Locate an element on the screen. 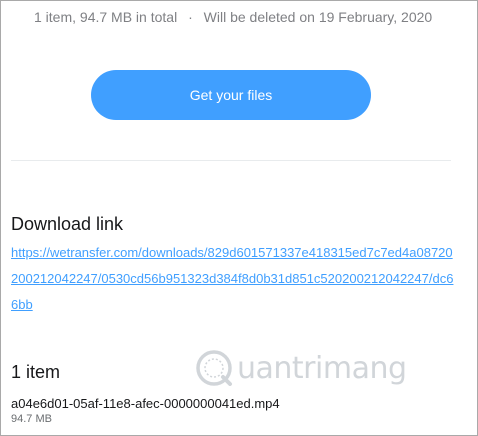 This screenshot has height=436, width=478. quantrimang-logo-icon is located at coordinates (214, 368).